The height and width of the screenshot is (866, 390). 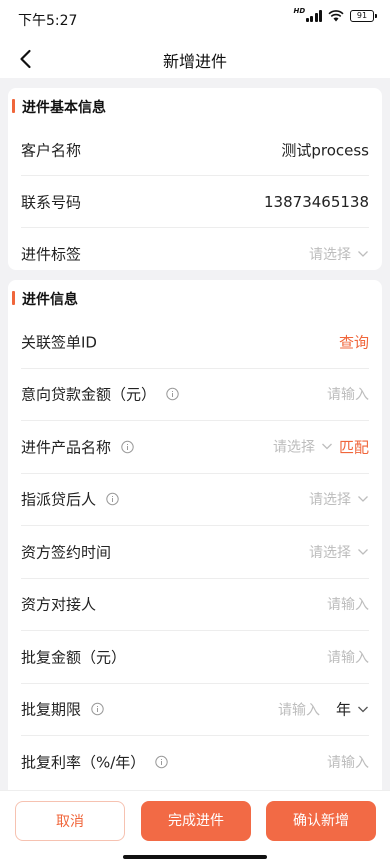 I want to click on approved-term-input: 请输入, so click(x=299, y=709).